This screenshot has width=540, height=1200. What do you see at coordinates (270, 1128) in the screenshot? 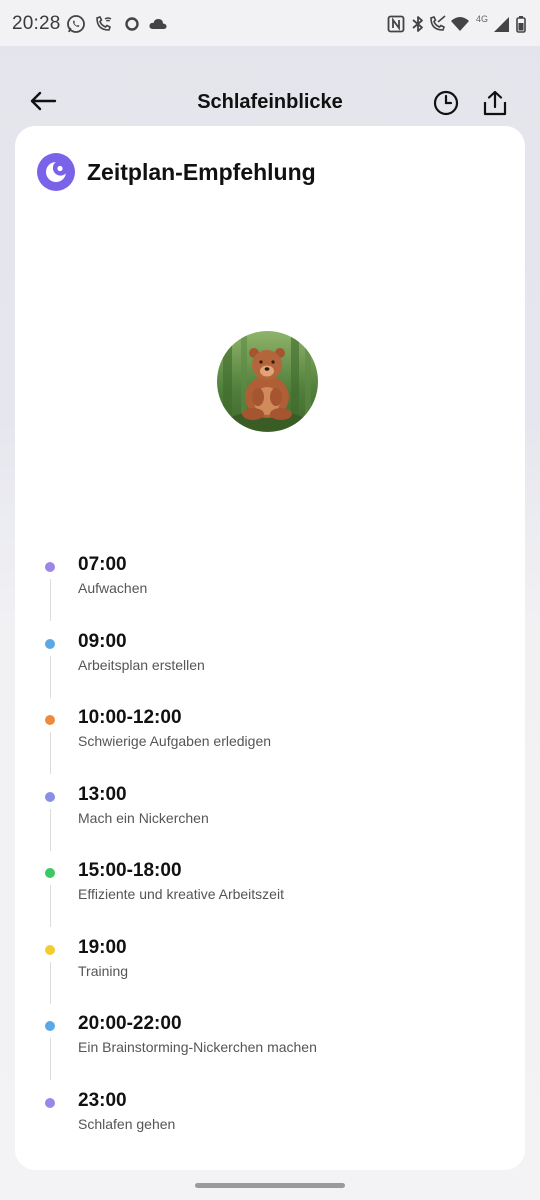
I see `schedule-item: 23:00 Schlafen gehen` at bounding box center [270, 1128].